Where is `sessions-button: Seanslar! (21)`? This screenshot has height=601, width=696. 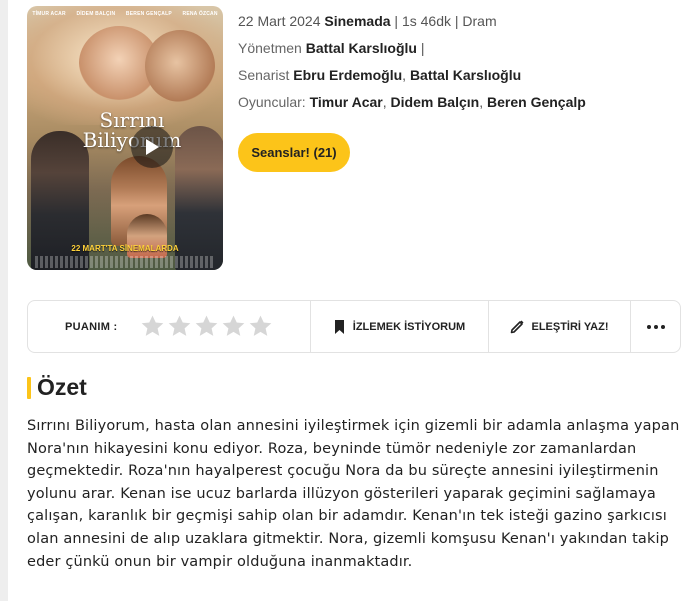
sessions-button: Seanslar! (21) is located at coordinates (294, 152).